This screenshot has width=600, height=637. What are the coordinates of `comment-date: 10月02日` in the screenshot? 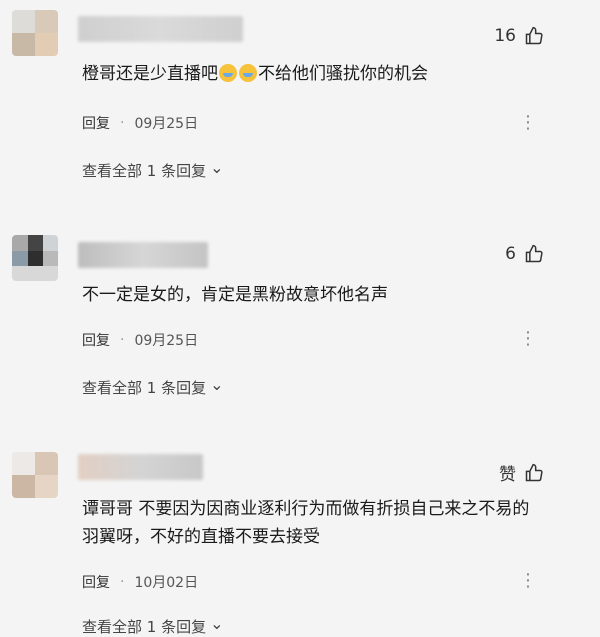 It's located at (166, 583).